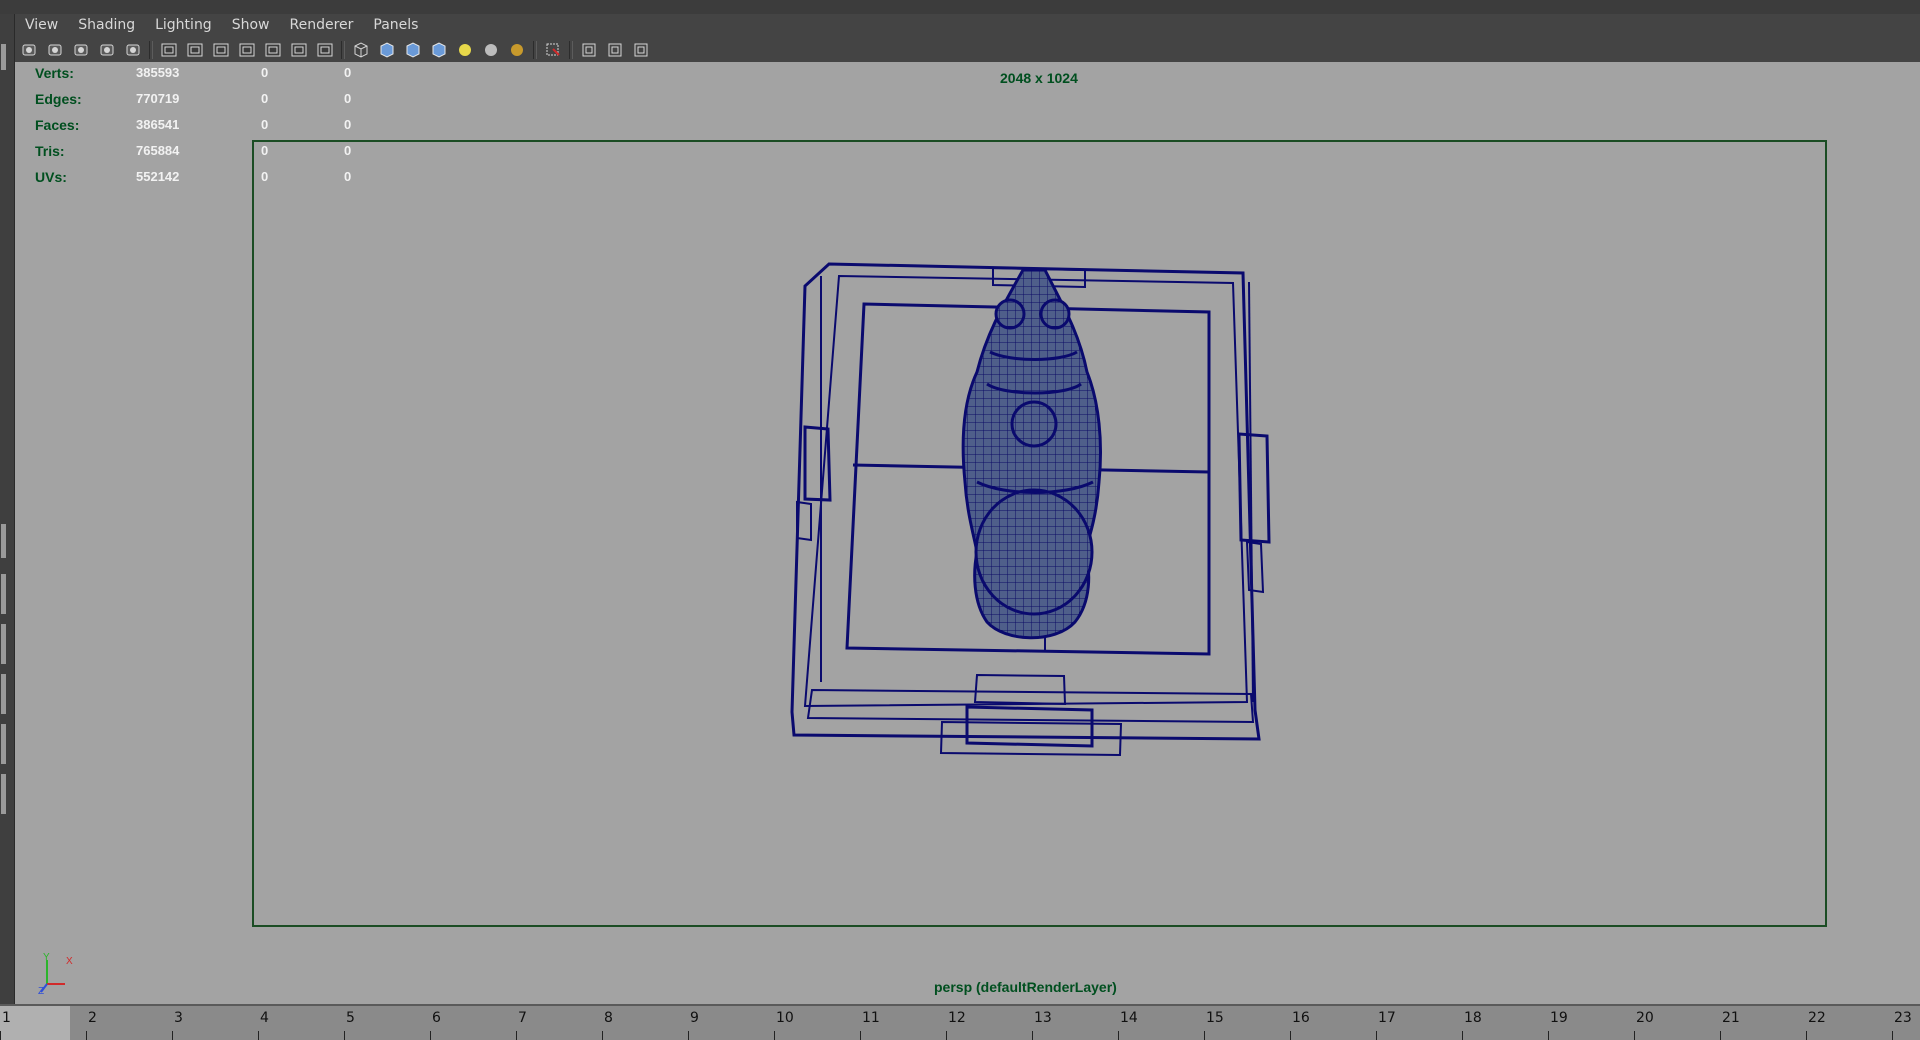 Image resolution: width=1920 pixels, height=1040 pixels. What do you see at coordinates (46, 957) in the screenshot?
I see `axis-y-label: Y` at bounding box center [46, 957].